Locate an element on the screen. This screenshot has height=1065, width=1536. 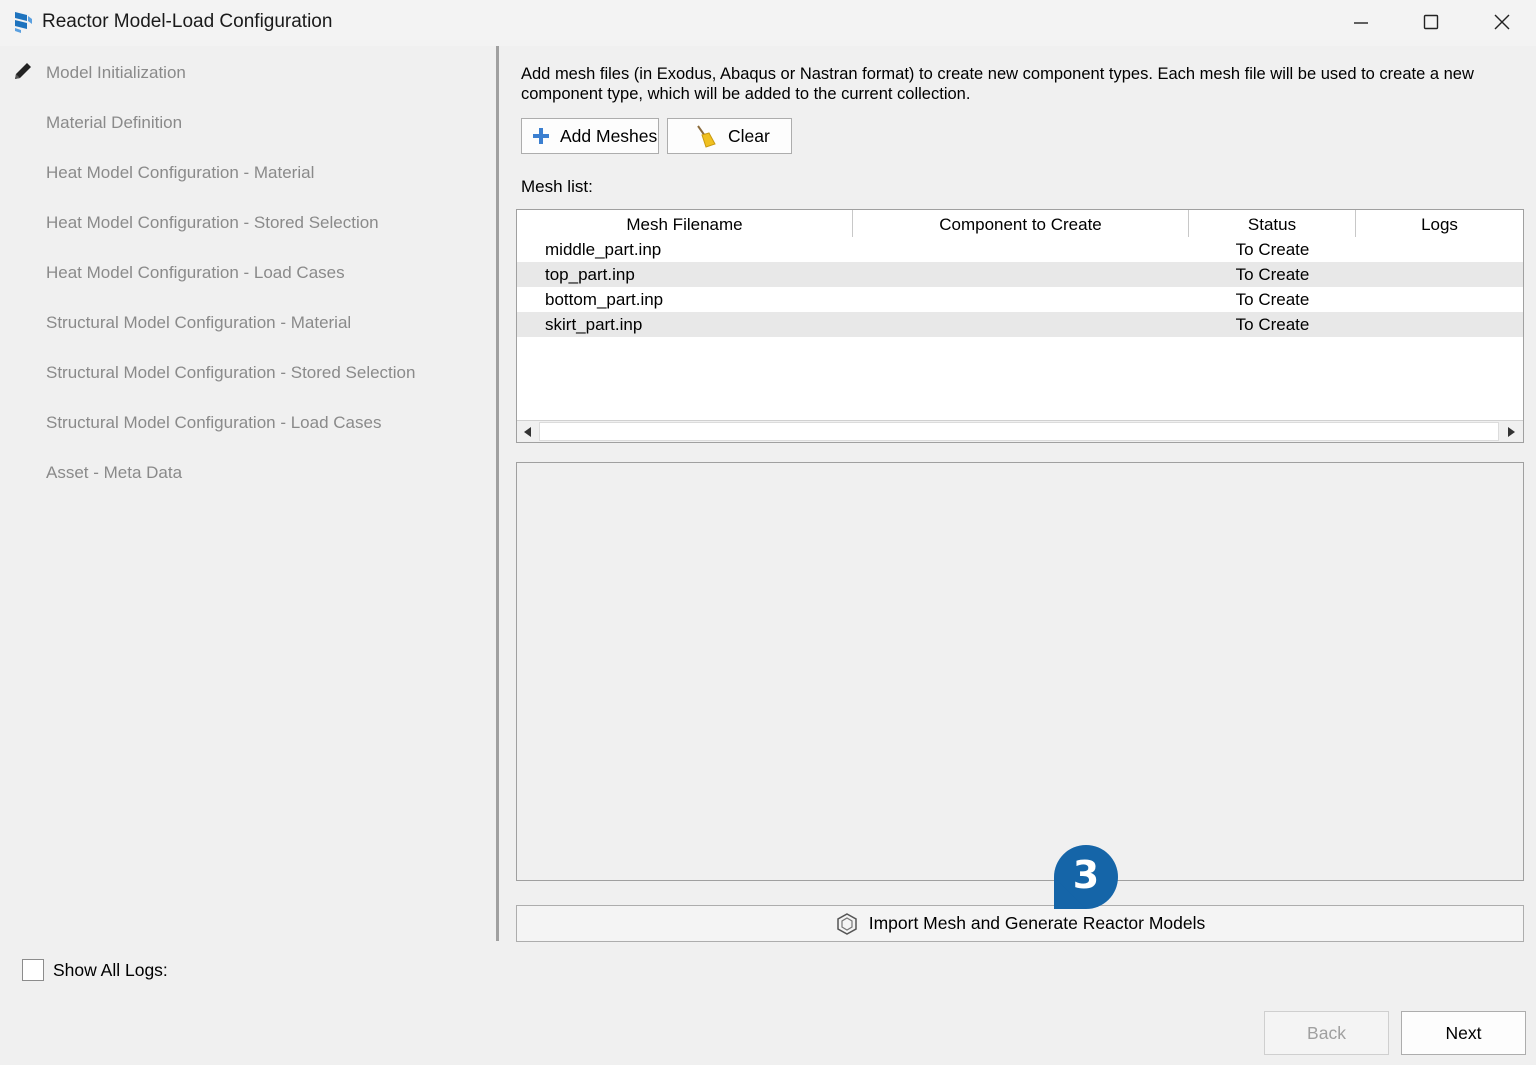
table-row: middle_part.inp To Create is located at coordinates (1020, 249).